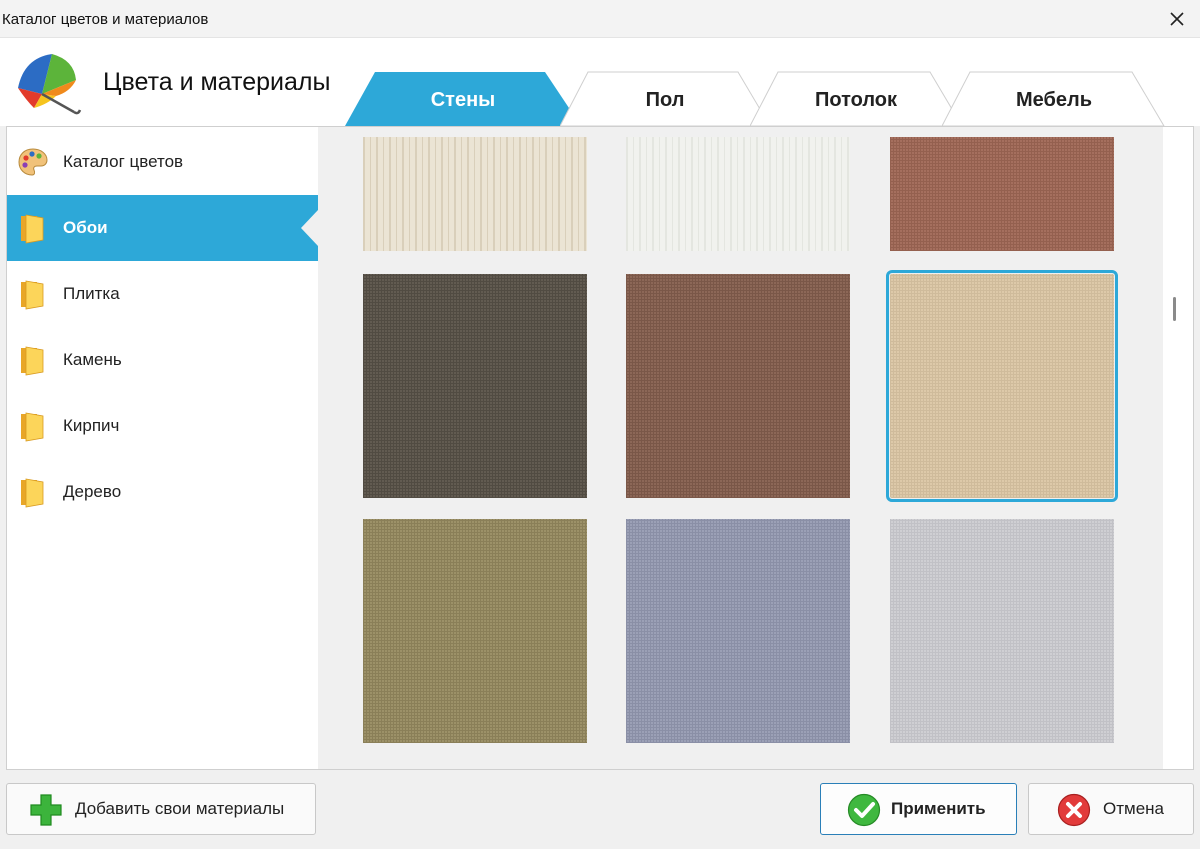  I want to click on title-bar: Каталог цветов и материалов, so click(600, 19).